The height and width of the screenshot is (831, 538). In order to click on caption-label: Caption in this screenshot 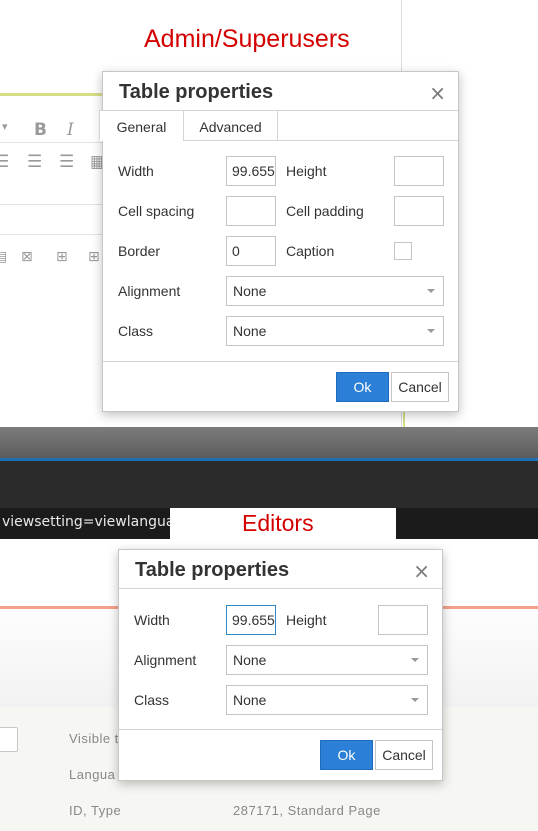, I will do `click(310, 251)`.